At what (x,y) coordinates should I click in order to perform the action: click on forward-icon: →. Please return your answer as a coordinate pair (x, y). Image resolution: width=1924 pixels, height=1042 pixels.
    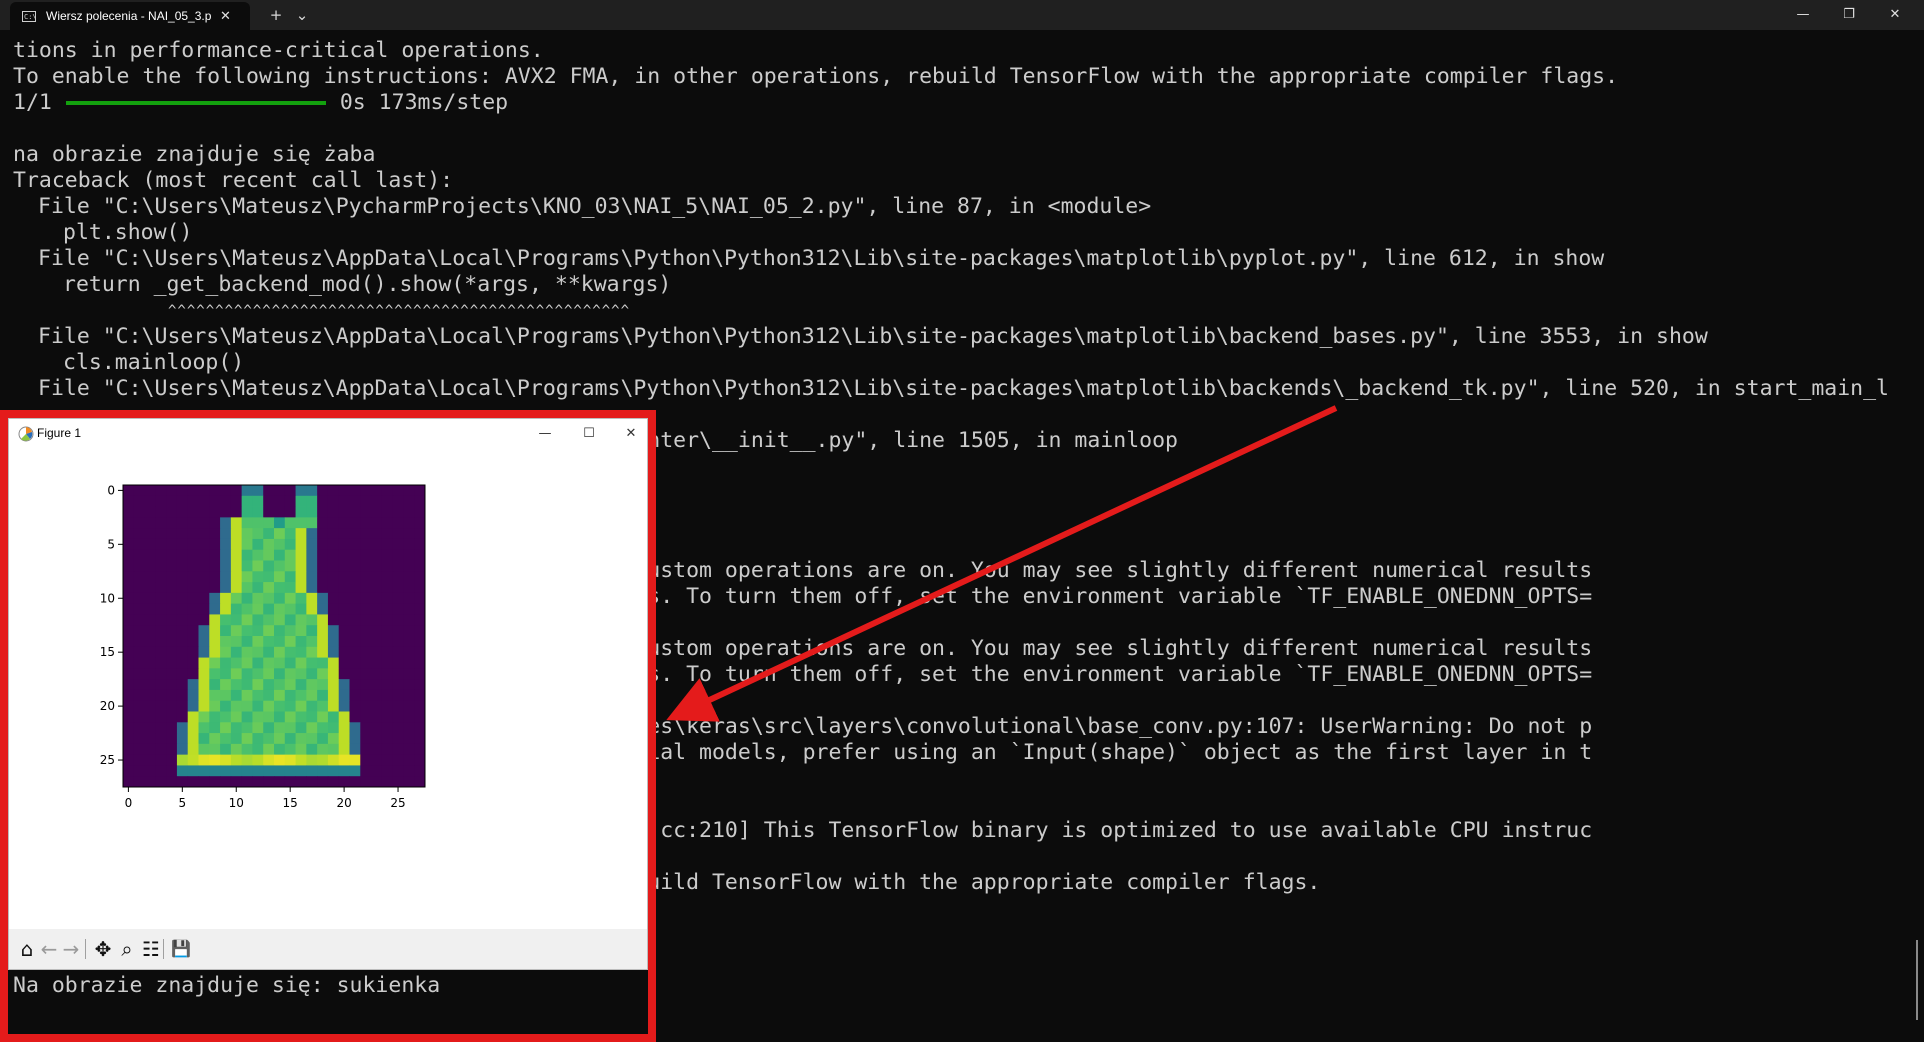
    Looking at the image, I should click on (71, 949).